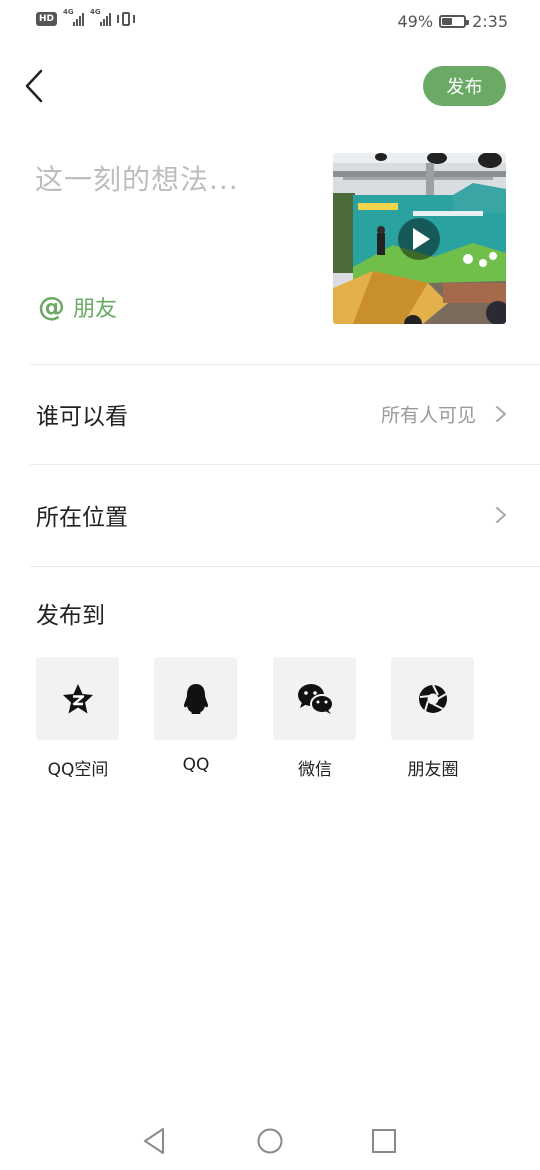  I want to click on mention-friends-button: @ 朋友, so click(77, 307).